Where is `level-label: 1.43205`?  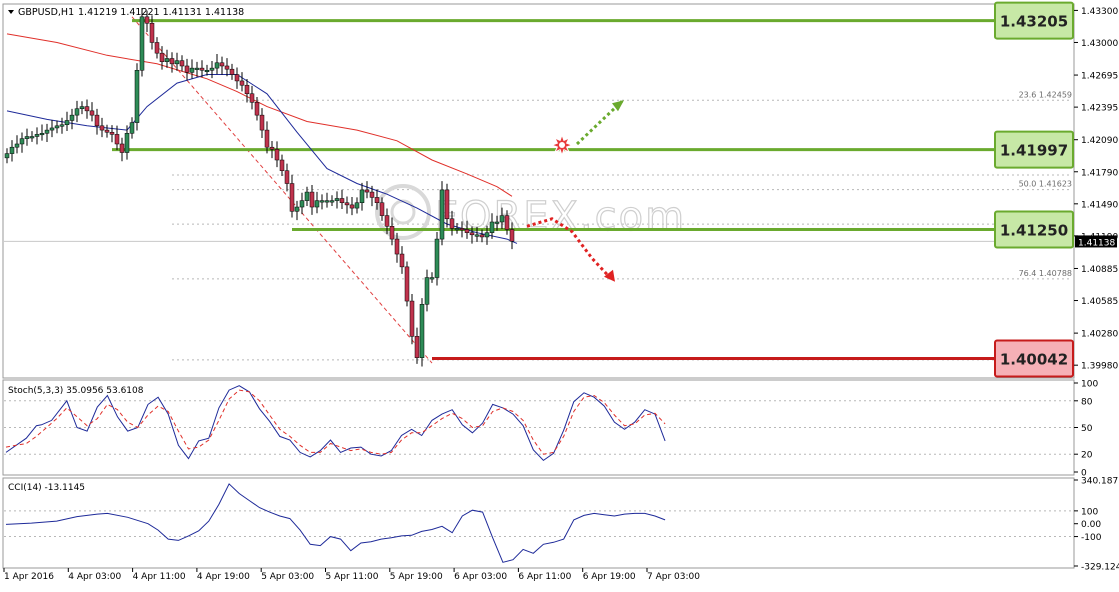 level-label: 1.43205 is located at coordinates (1034, 22).